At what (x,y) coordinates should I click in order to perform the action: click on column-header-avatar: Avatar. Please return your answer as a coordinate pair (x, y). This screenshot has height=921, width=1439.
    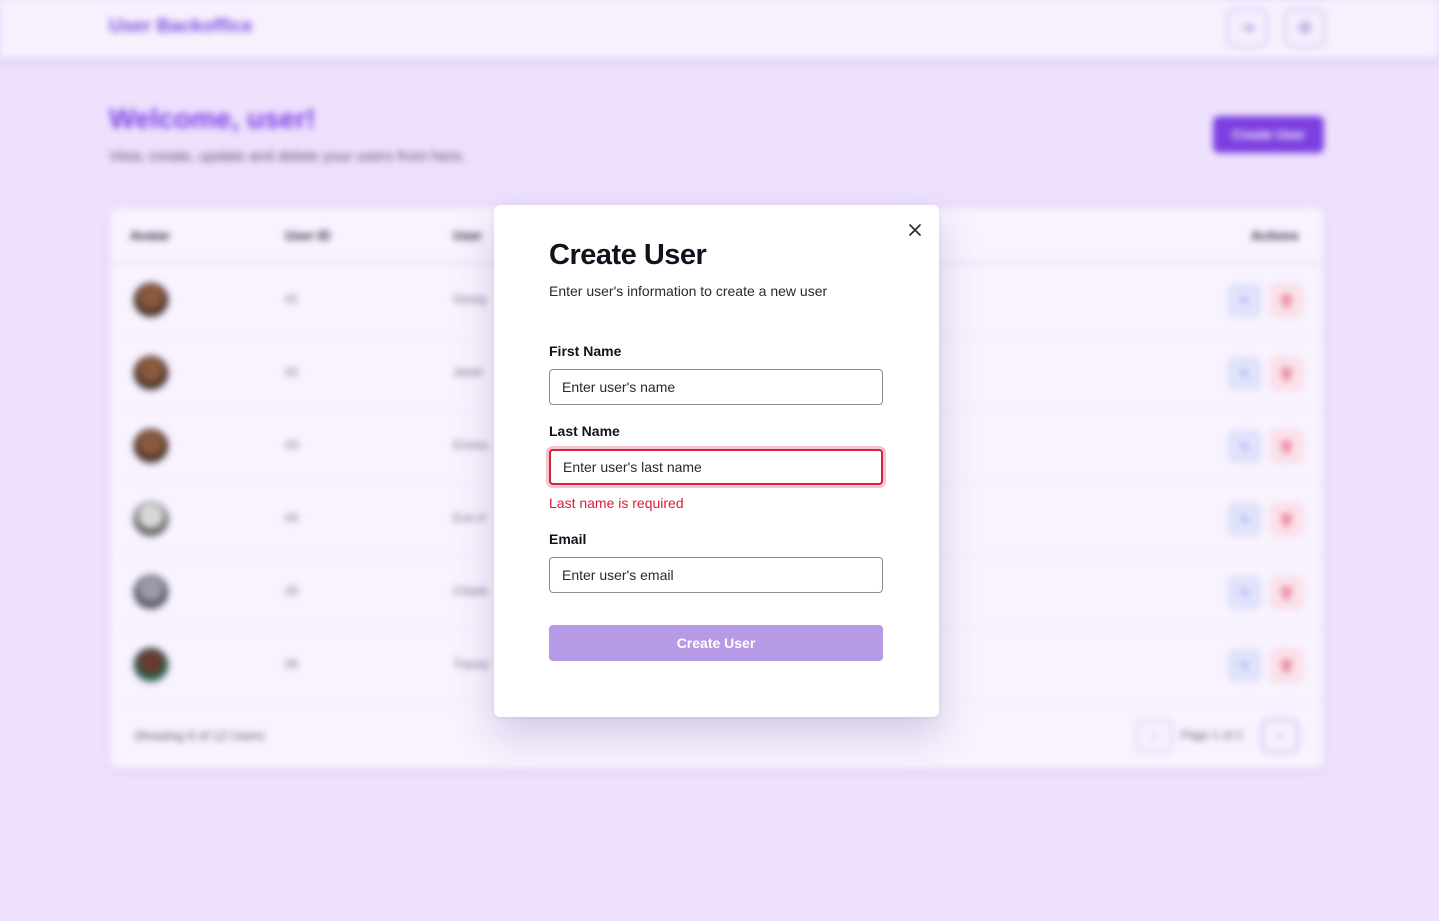
    Looking at the image, I should click on (150, 235).